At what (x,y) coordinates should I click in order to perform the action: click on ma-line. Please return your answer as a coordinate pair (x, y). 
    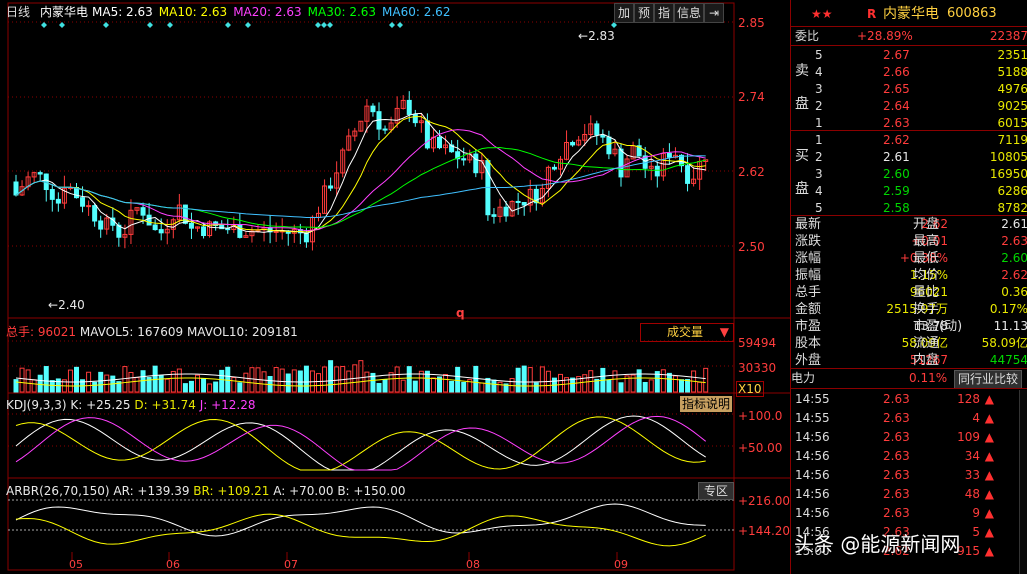
    Looking at the image, I should click on (360, 180).